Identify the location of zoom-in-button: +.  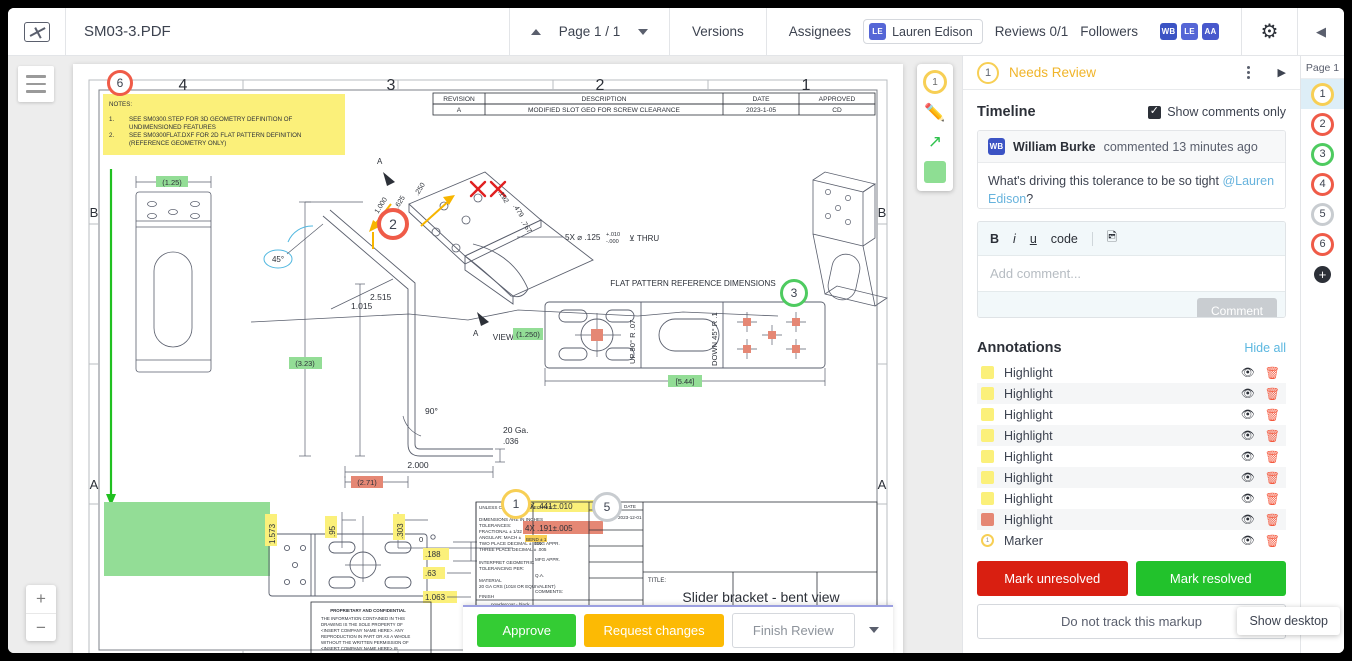
(41, 599).